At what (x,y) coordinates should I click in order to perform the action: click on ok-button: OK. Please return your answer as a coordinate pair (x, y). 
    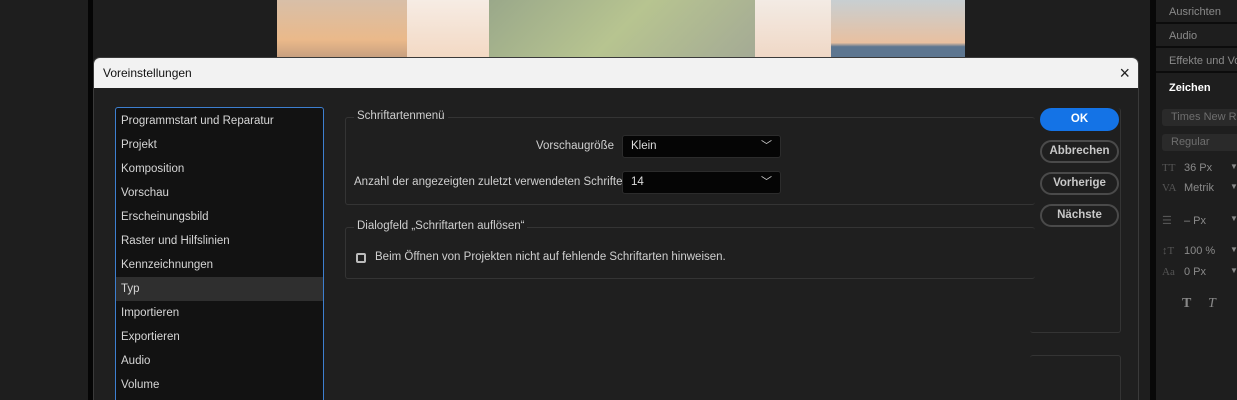
    Looking at the image, I should click on (1079, 119).